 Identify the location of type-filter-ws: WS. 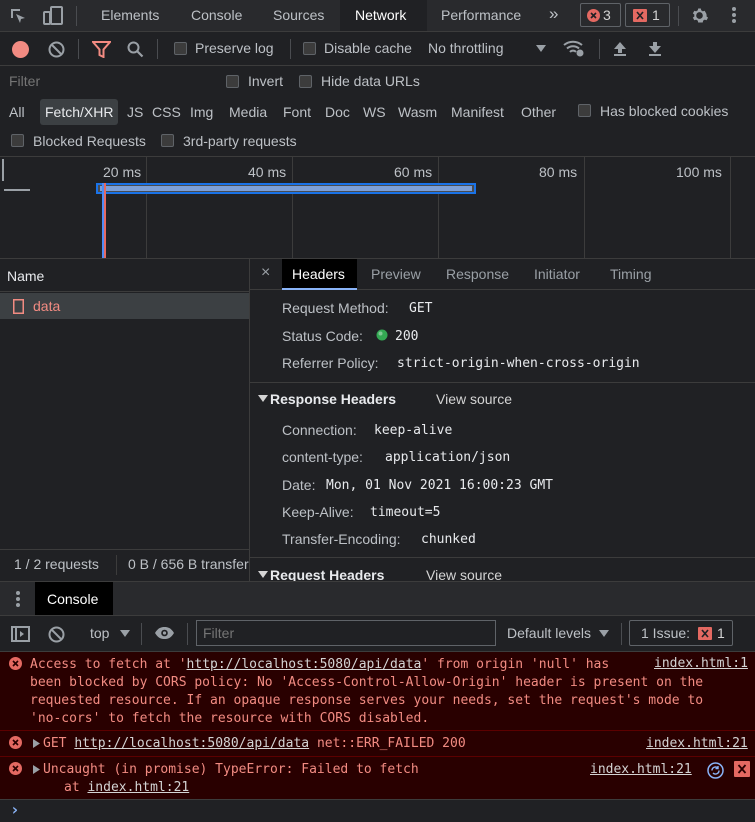
(374, 112).